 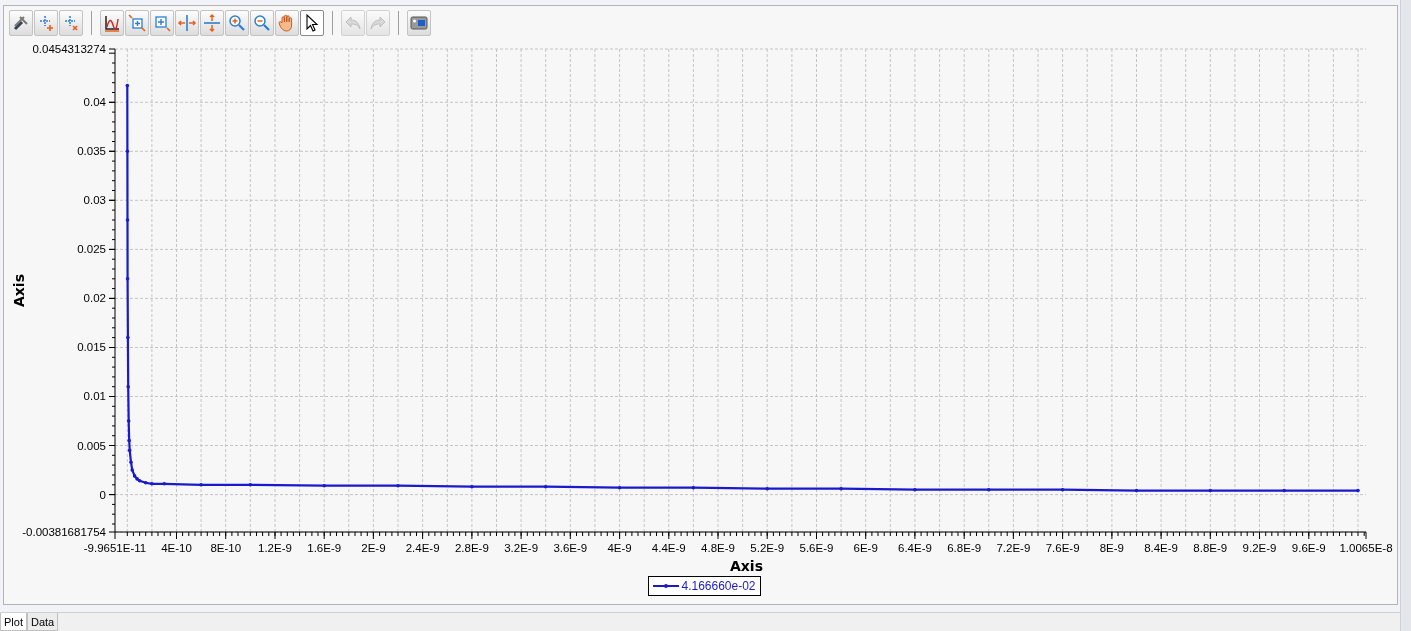 What do you see at coordinates (471, 548) in the screenshot?
I see `x-tick-label: 2.8E-9` at bounding box center [471, 548].